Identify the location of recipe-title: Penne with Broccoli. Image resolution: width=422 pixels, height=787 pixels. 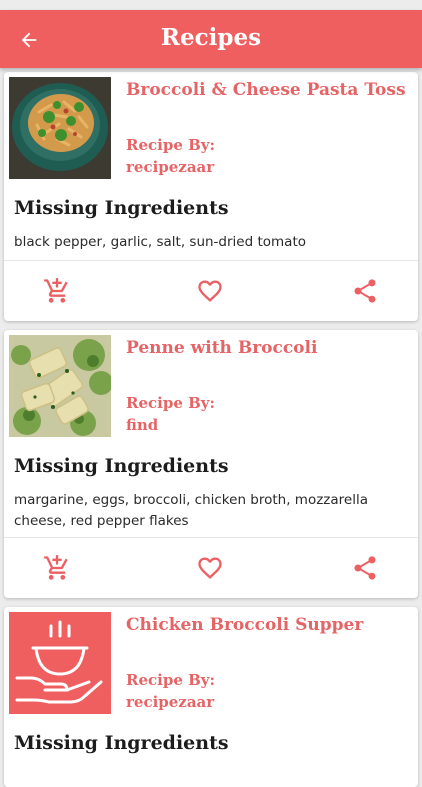
(267, 348).